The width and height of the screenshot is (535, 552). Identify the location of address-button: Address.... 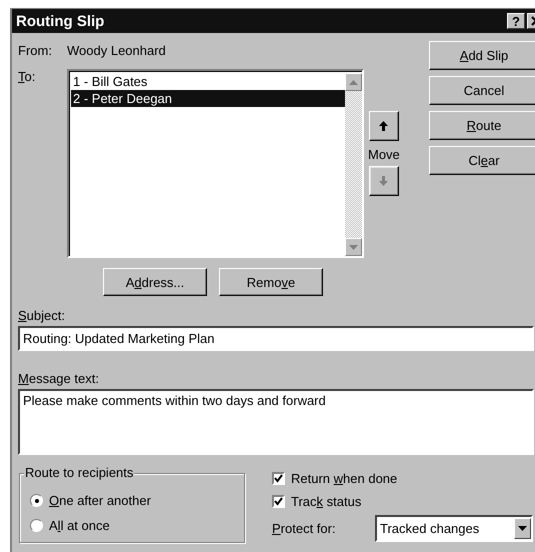
(155, 282).